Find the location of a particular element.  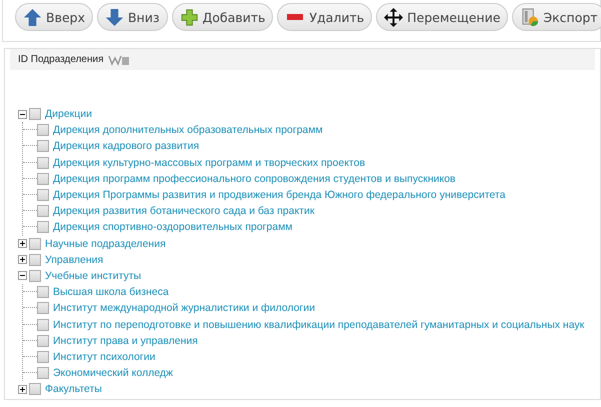

tree-item: Дирекция Программы развития и продвижения бренда Южного федерального университета is located at coordinates (279, 195).